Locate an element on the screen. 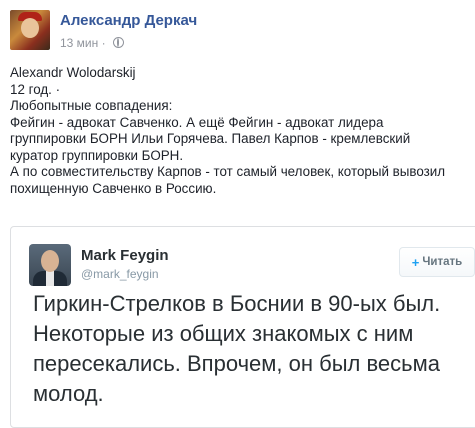  tweet-line: молод. is located at coordinates (68, 393).